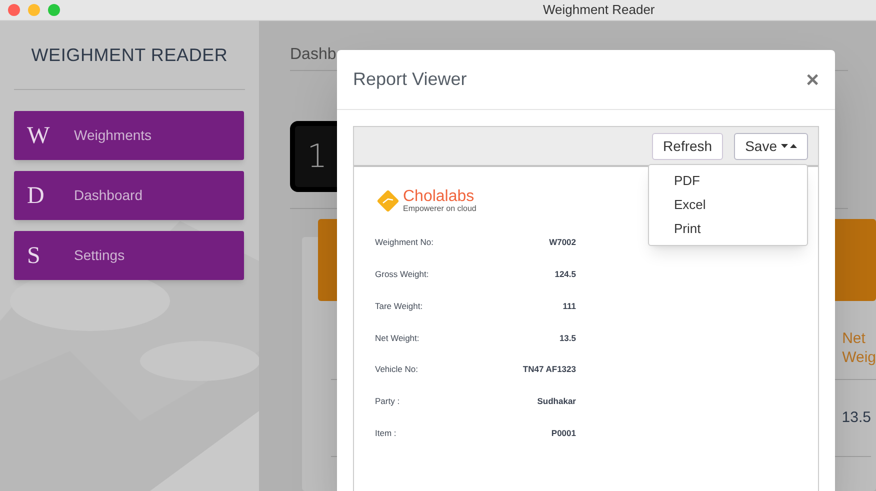 The height and width of the screenshot is (491, 876). Describe the element at coordinates (569, 306) in the screenshot. I see `field-value: 111` at that location.